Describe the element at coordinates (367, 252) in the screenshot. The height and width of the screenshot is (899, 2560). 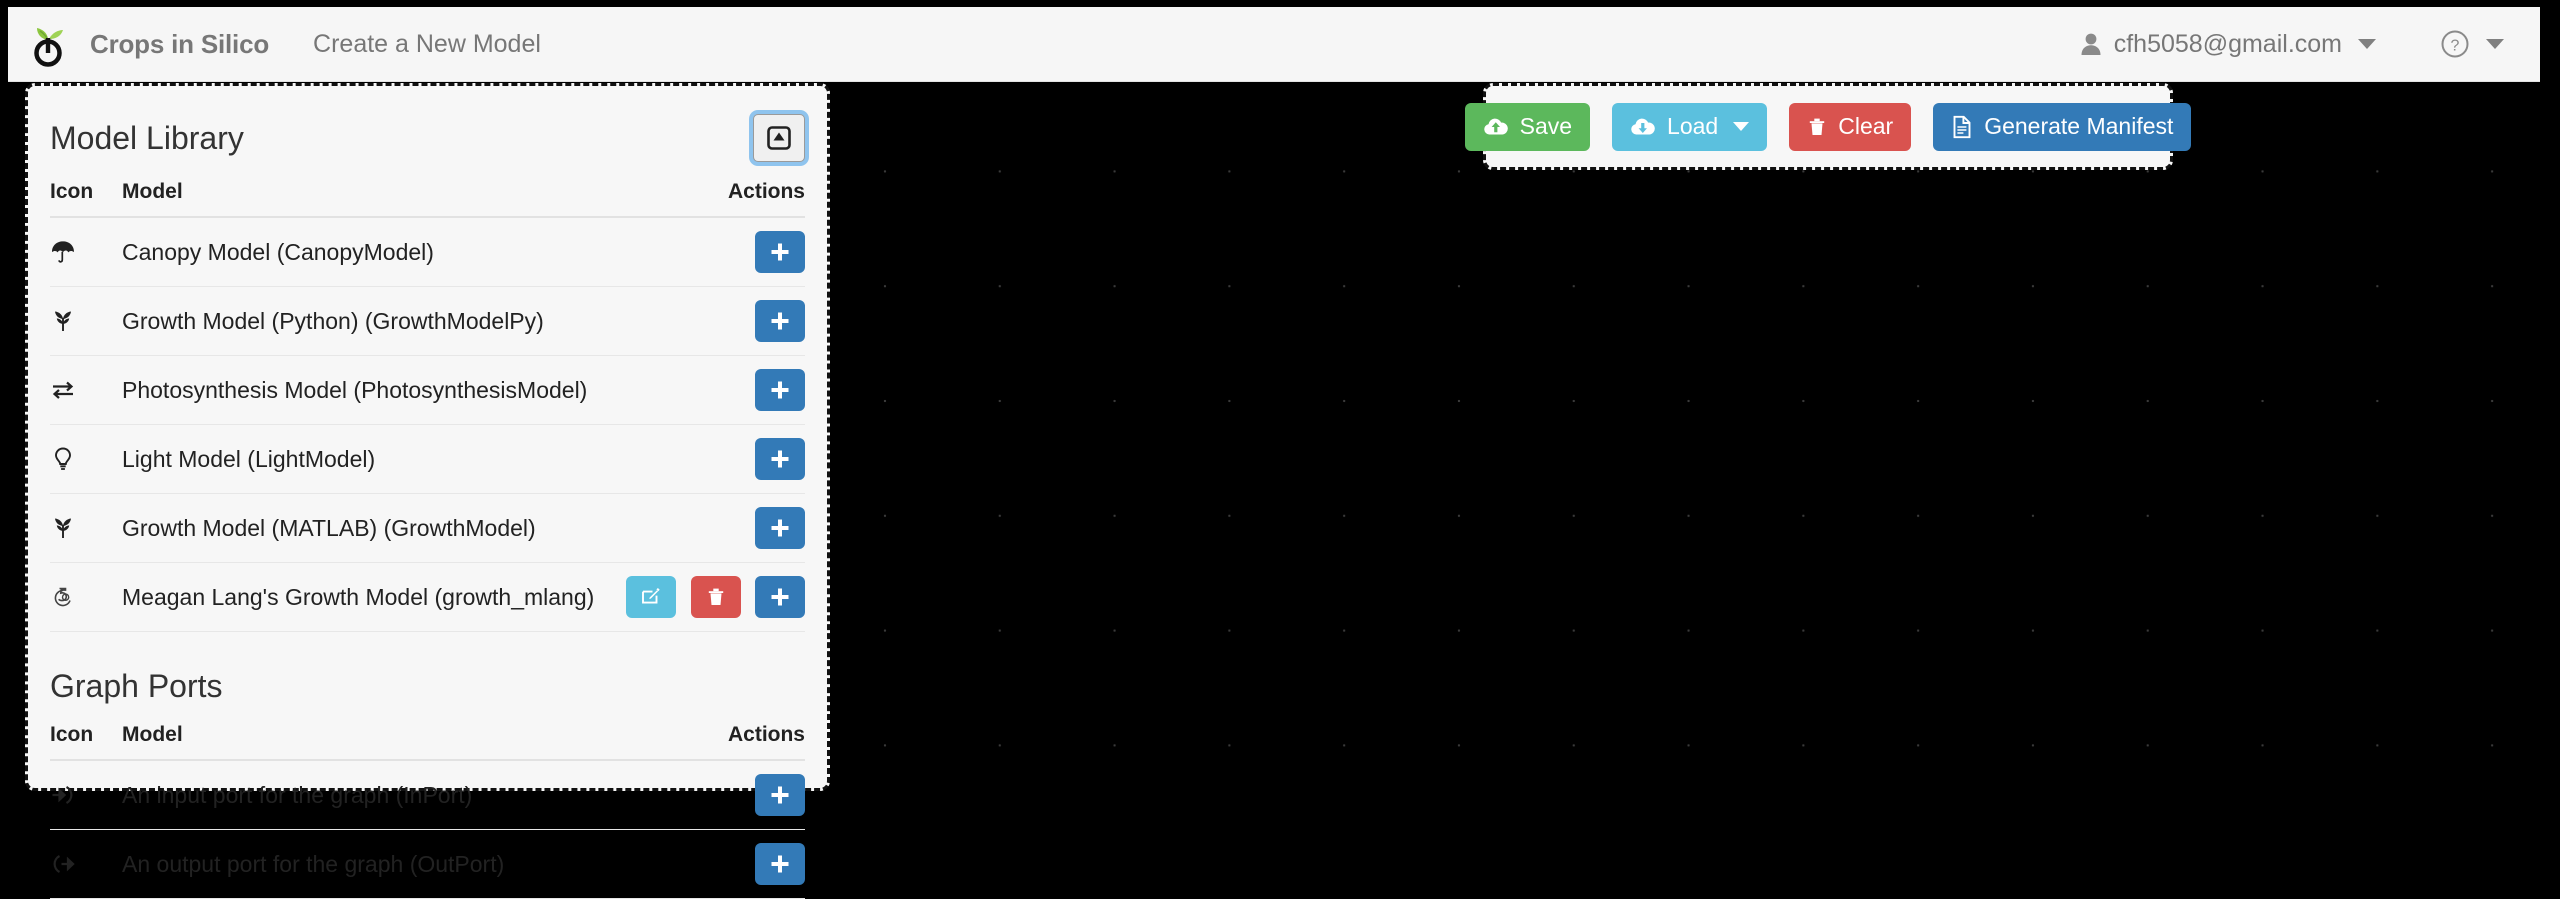
I see `model-name: Canopy Model (CanopyModel)` at that location.